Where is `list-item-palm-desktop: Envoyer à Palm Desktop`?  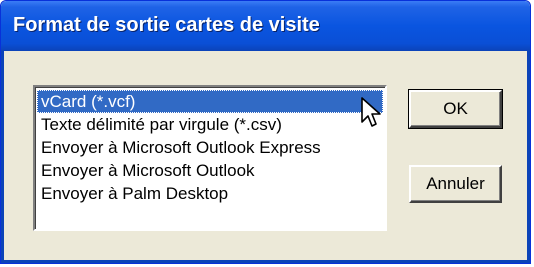
list-item-palm-desktop: Envoyer à Palm Desktop is located at coordinates (210, 193).